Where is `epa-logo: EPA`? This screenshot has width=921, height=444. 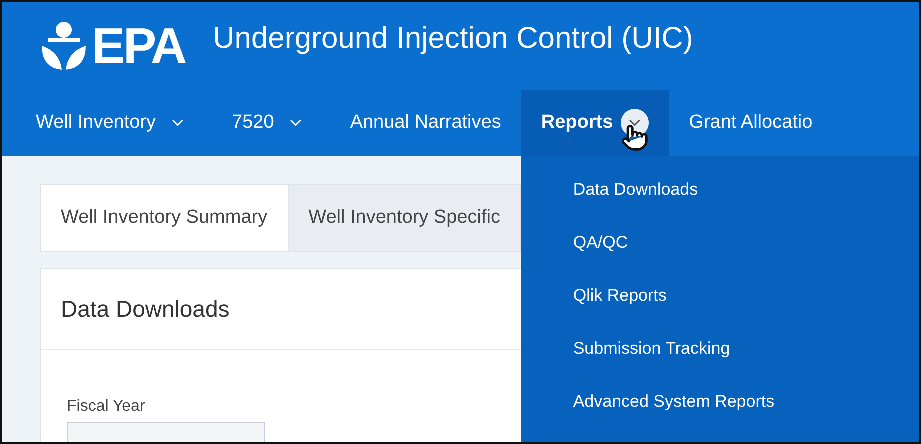
epa-logo: EPA is located at coordinates (113, 46).